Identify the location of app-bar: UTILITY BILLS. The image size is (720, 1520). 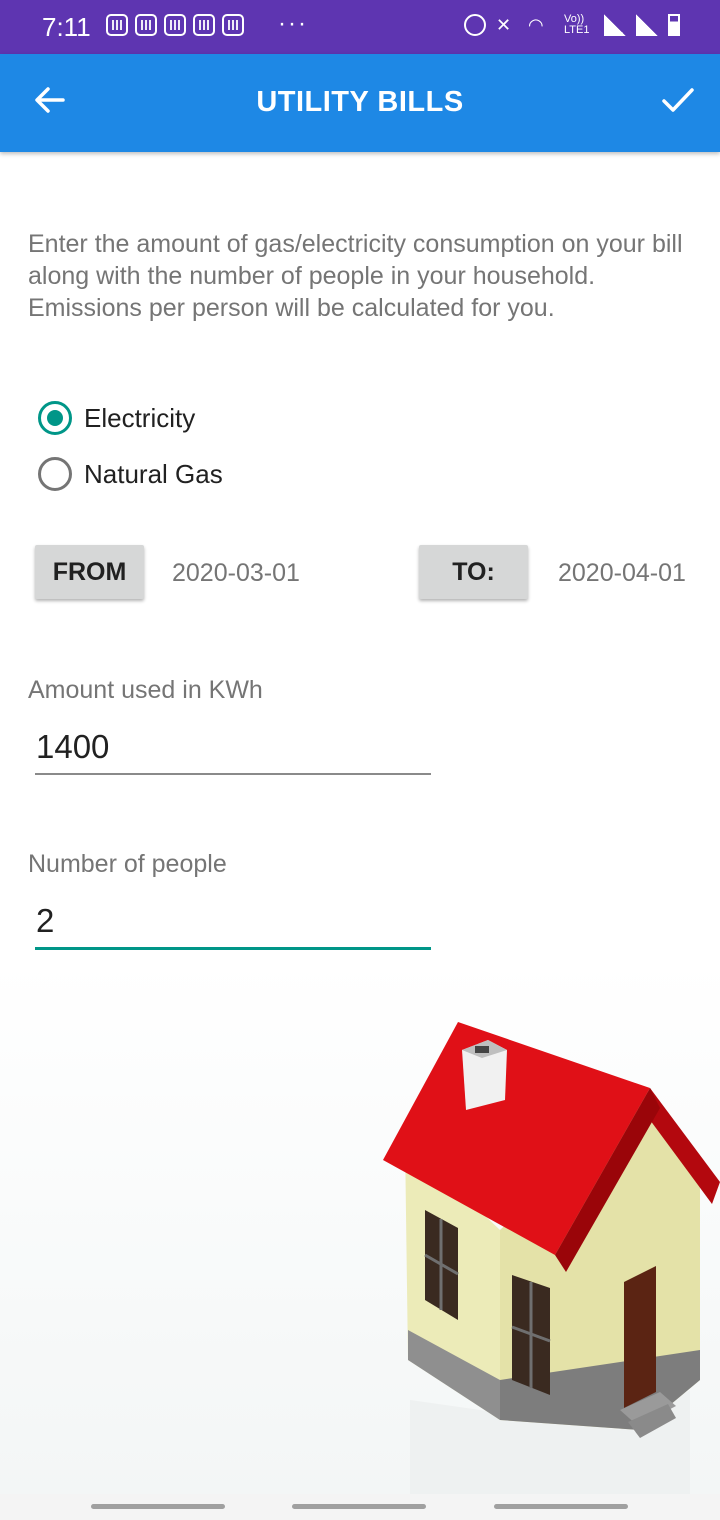
(360, 103).